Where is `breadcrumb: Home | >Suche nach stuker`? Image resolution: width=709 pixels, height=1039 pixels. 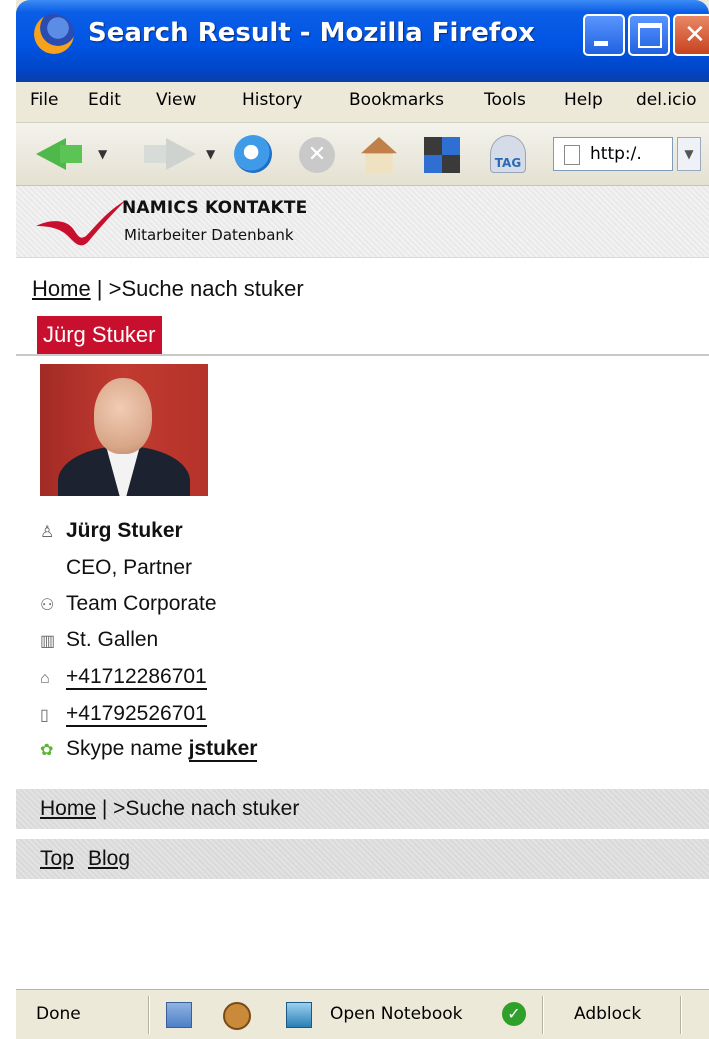 breadcrumb: Home | >Suche nach stuker is located at coordinates (168, 289).